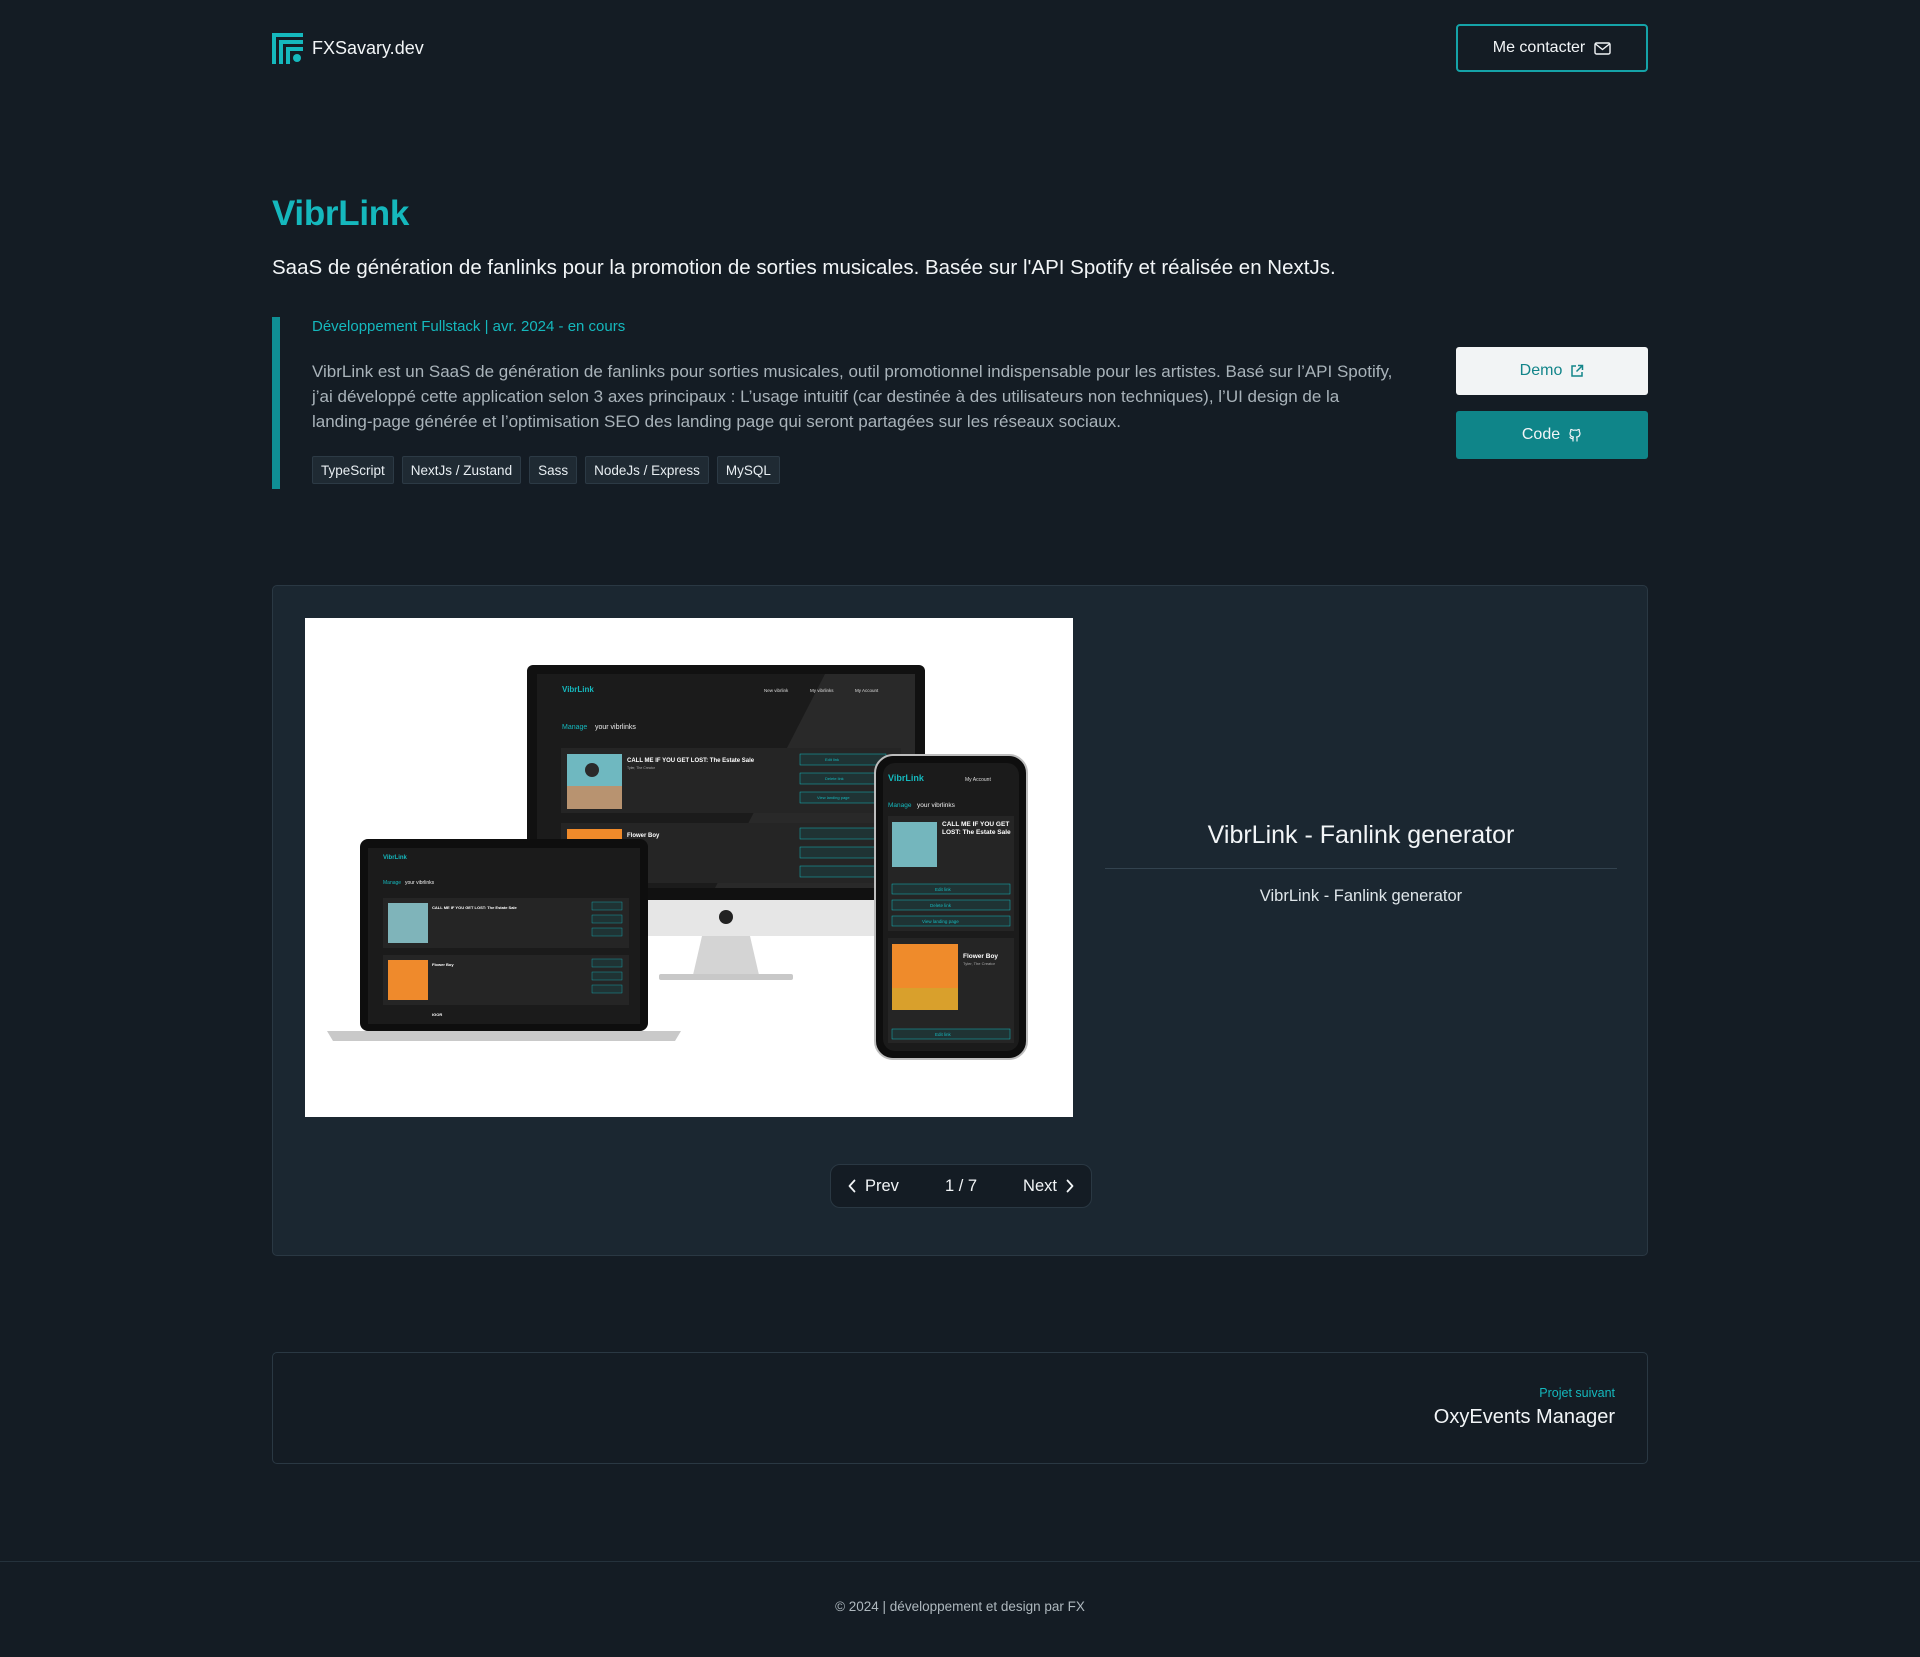  I want to click on next-label: Next, so click(1040, 1185).